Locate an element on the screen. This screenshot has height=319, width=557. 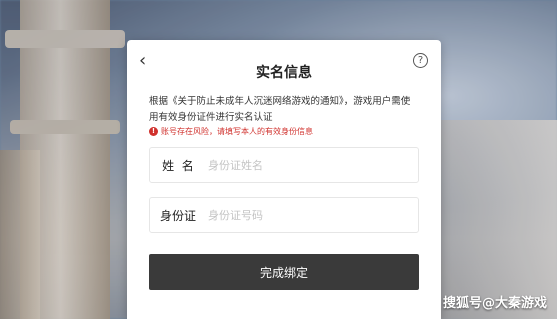
id-field: 身份证 is located at coordinates (284, 215).